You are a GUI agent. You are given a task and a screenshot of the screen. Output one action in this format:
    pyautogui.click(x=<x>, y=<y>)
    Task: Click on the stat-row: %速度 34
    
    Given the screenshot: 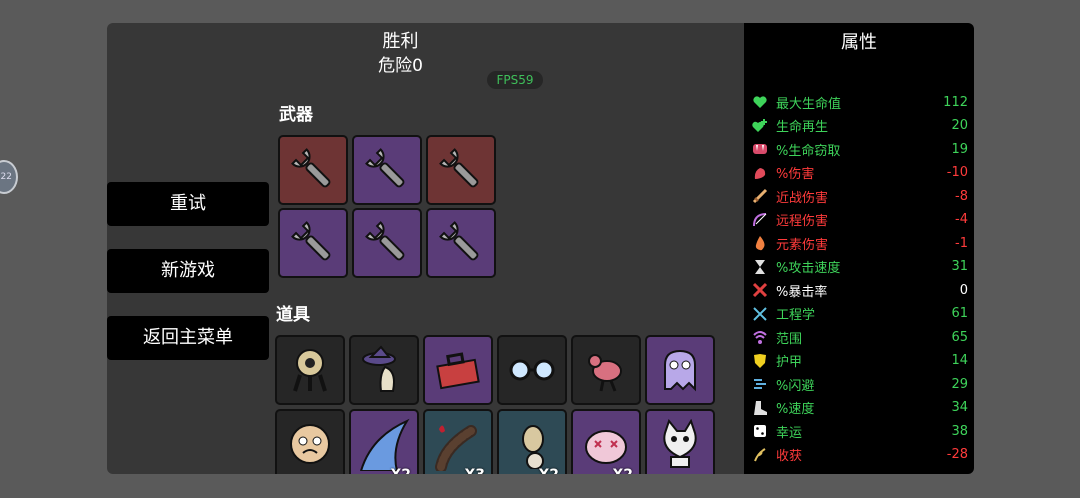 What is the action you would take?
    pyautogui.click(x=860, y=408)
    